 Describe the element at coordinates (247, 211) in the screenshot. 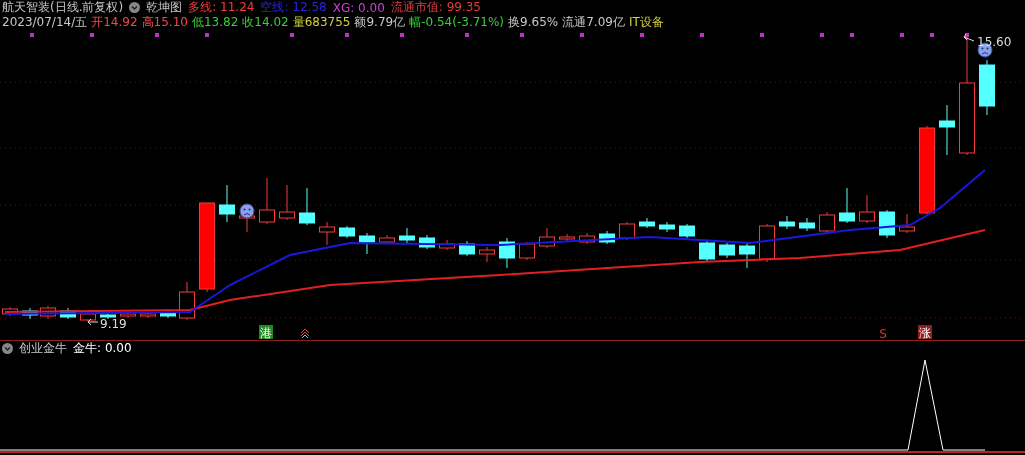

I see `face-icon` at that location.